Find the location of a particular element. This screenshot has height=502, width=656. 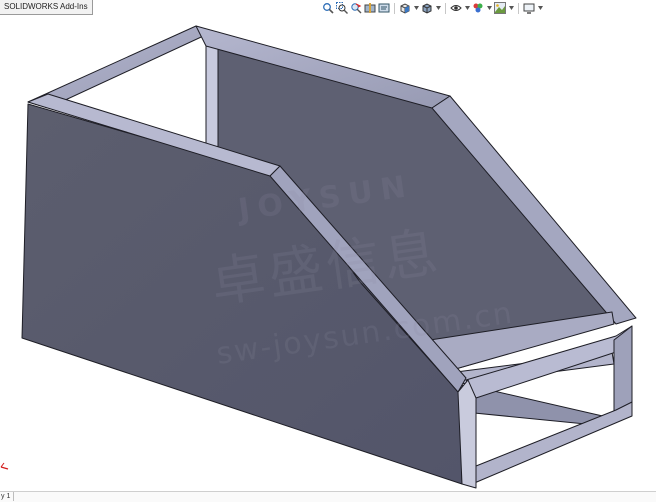

reference-triad-icon is located at coordinates (6, 464).